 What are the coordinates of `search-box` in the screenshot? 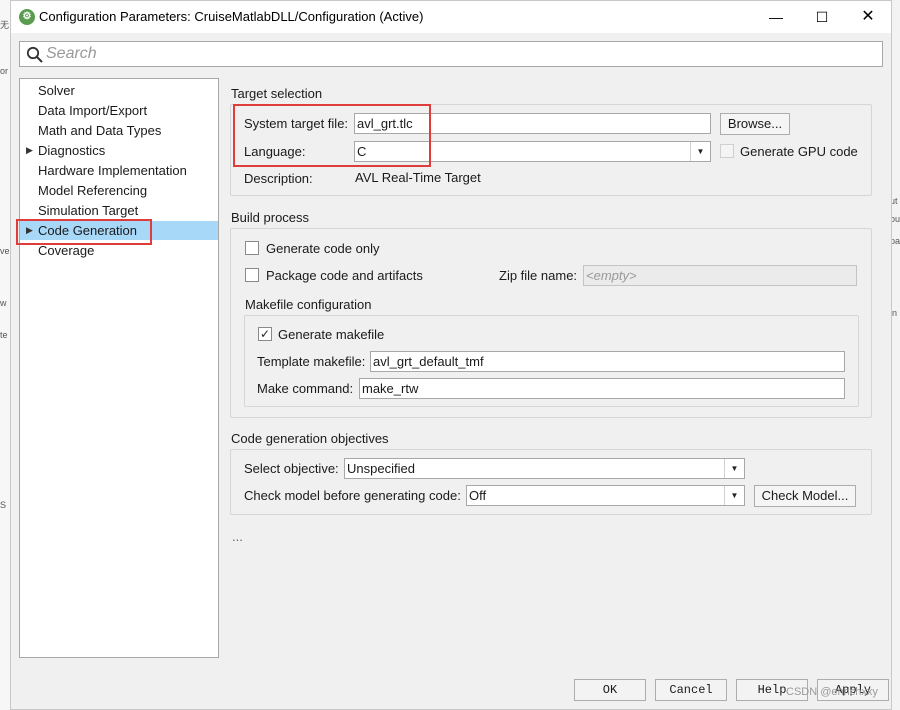 It's located at (451, 54).